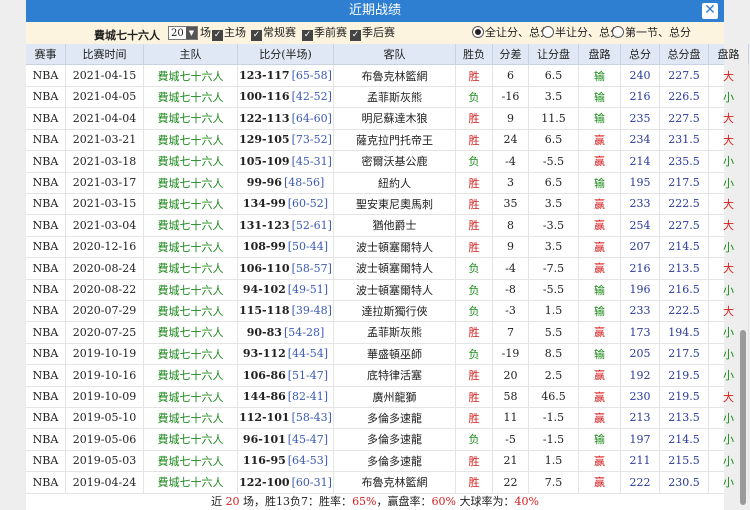 This screenshot has height=510, width=750. Describe the element at coordinates (640, 118) in the screenshot. I see `total-cell: 235` at that location.